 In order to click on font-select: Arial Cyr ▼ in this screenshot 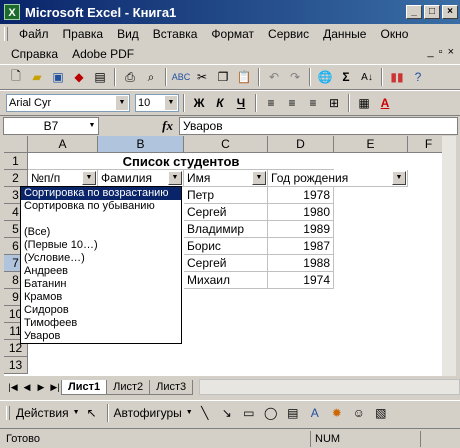, I will do `click(68, 103)`.